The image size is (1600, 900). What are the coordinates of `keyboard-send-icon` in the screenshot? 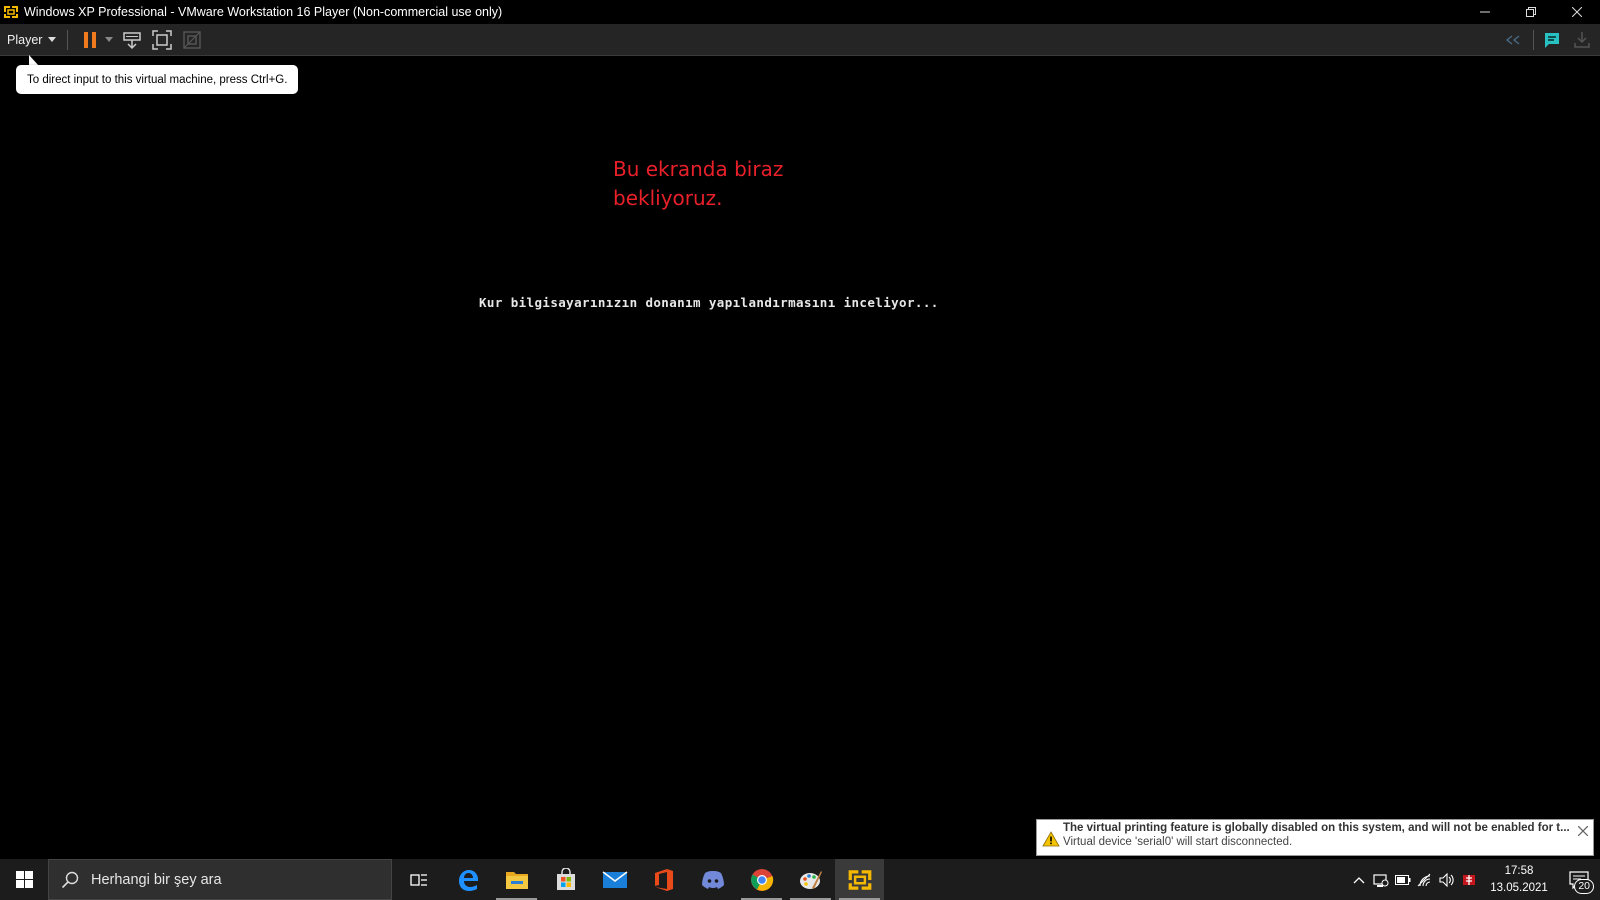 It's located at (132, 40).